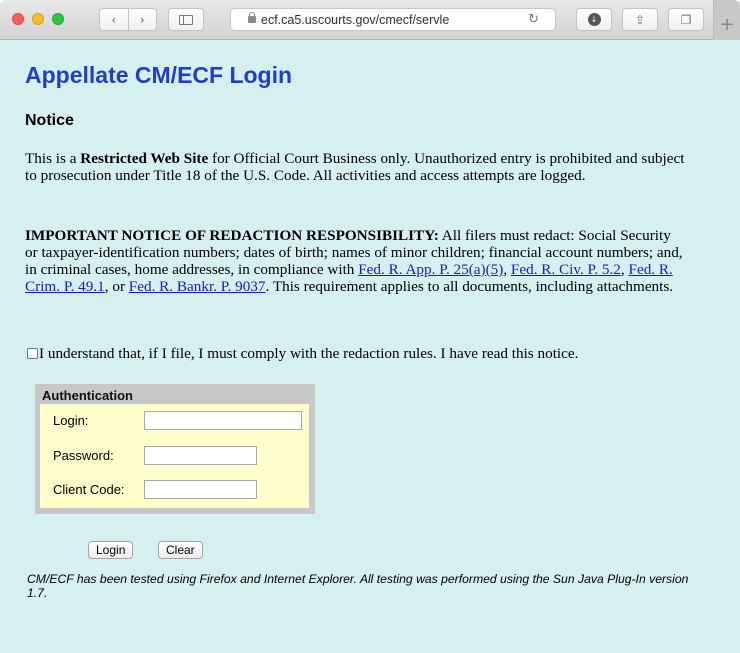  What do you see at coordinates (53, 158) in the screenshot?
I see `p1-lead: This is a` at bounding box center [53, 158].